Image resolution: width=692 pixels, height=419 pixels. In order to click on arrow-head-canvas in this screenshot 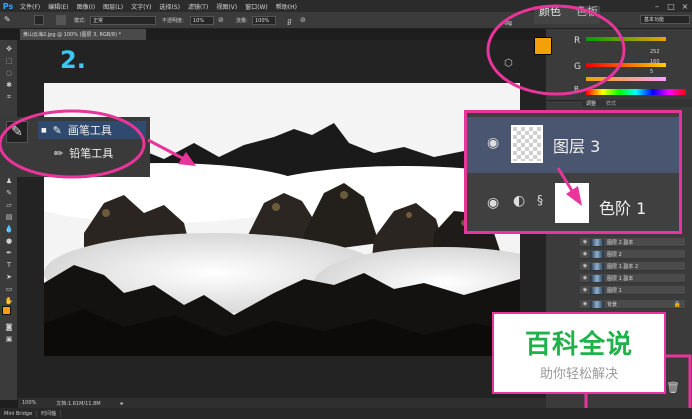, I will do `click(187, 159)`.